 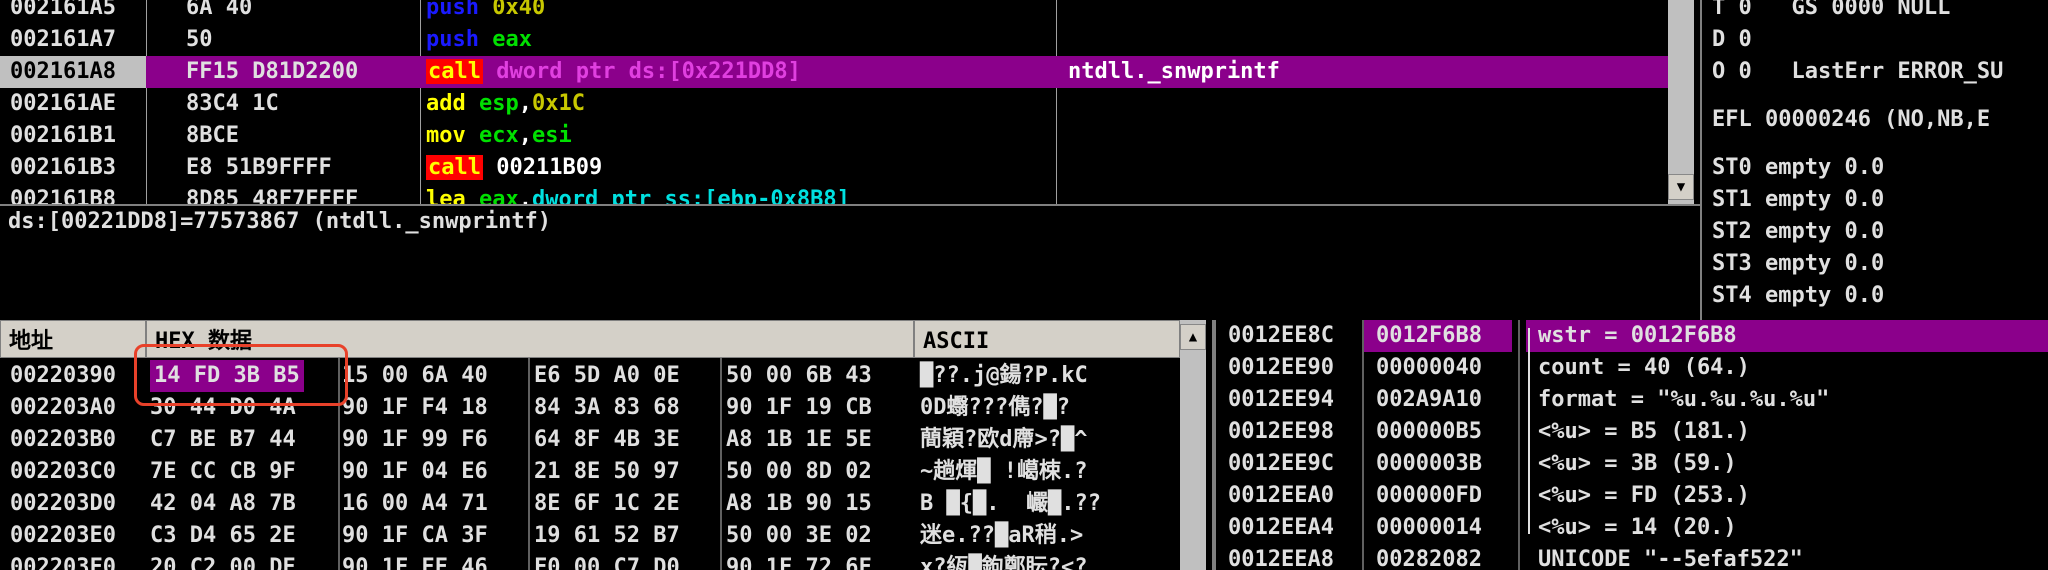 What do you see at coordinates (995, 408) in the screenshot?
I see `dump-ascii: 0D蠮???儁?█?` at bounding box center [995, 408].